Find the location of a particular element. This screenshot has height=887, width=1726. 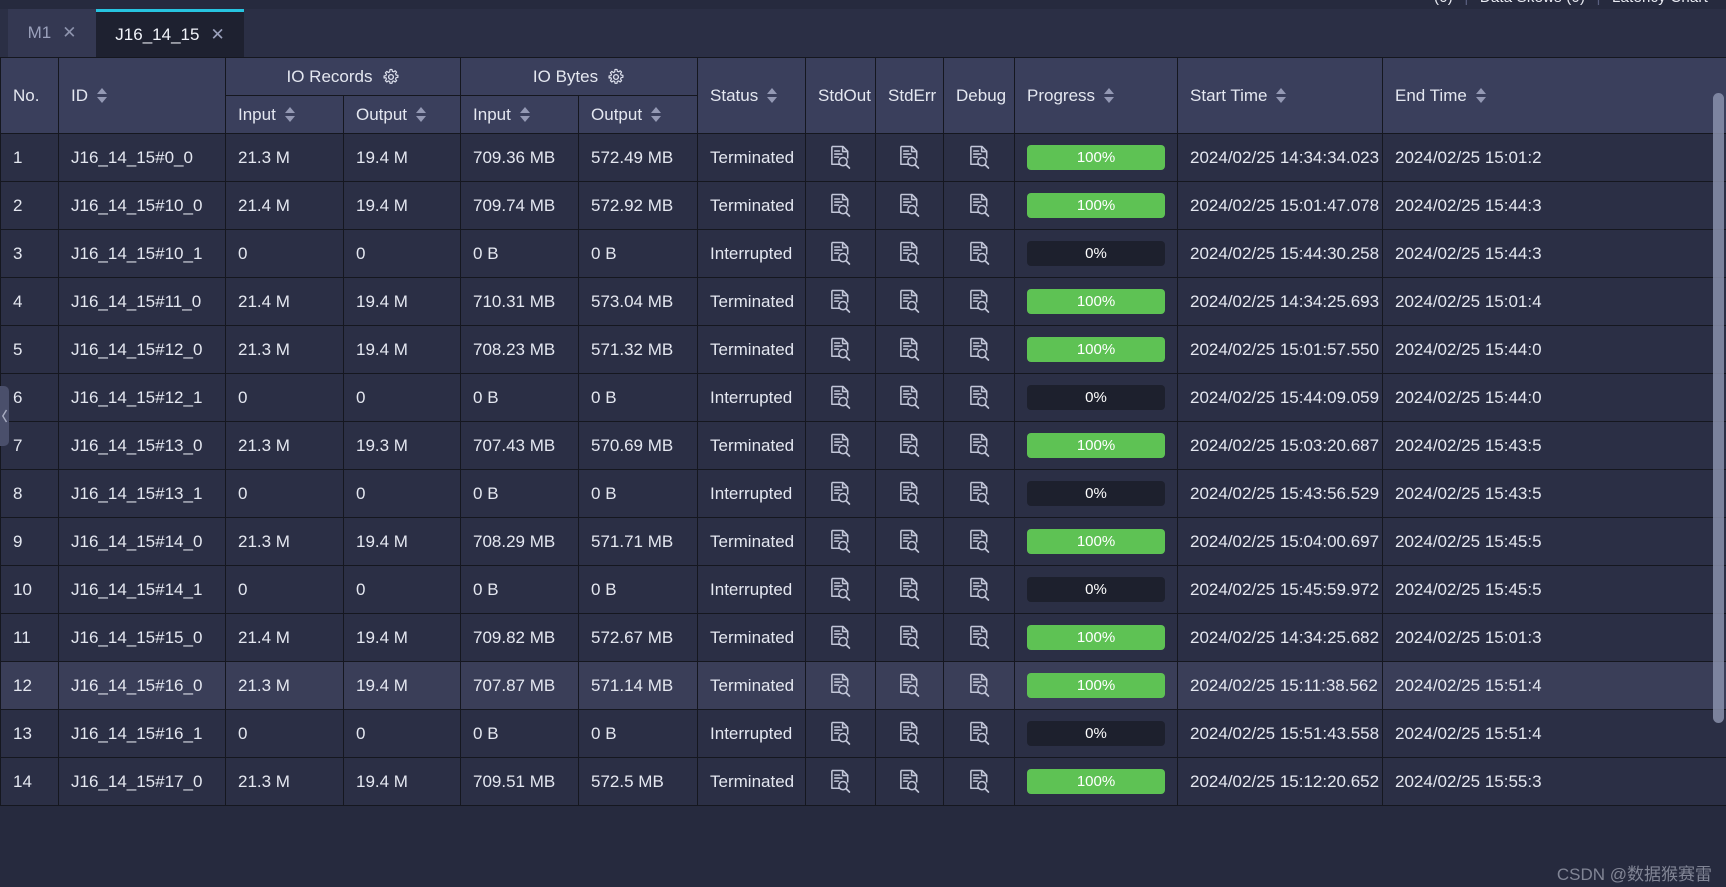

scrollbar-thumb is located at coordinates (1718, 408).